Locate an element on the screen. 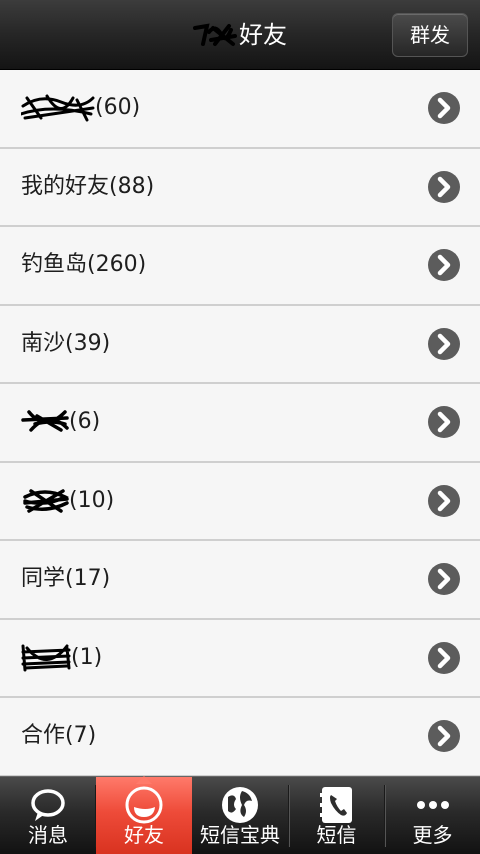 The width and height of the screenshot is (480, 854). group-label: (6) is located at coordinates (60, 422).